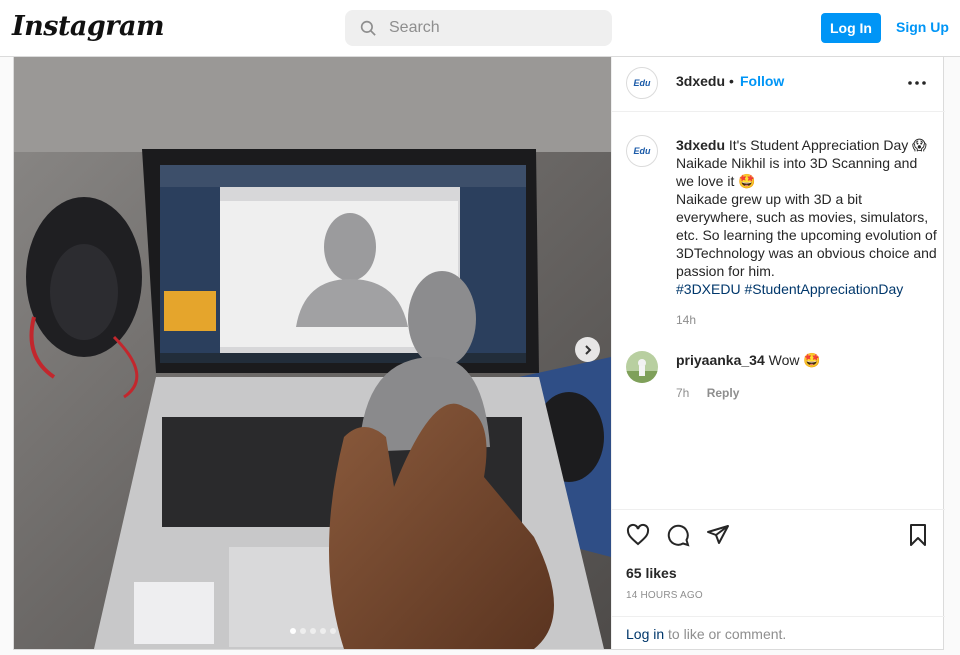 This screenshot has height=655, width=960. I want to click on avatar: Edu, so click(642, 83).